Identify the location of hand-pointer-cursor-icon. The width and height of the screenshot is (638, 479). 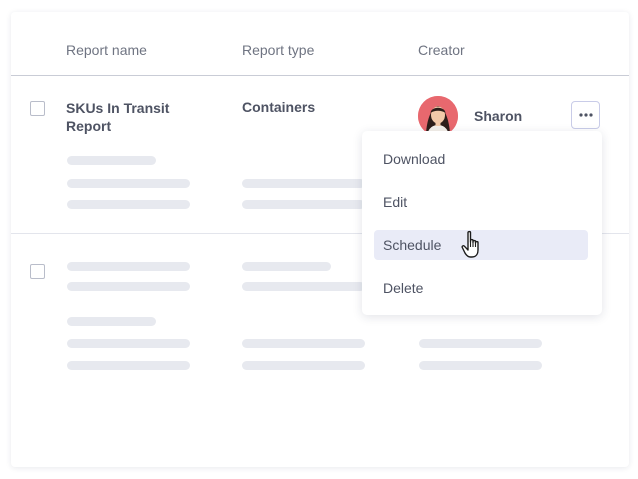
(470, 244).